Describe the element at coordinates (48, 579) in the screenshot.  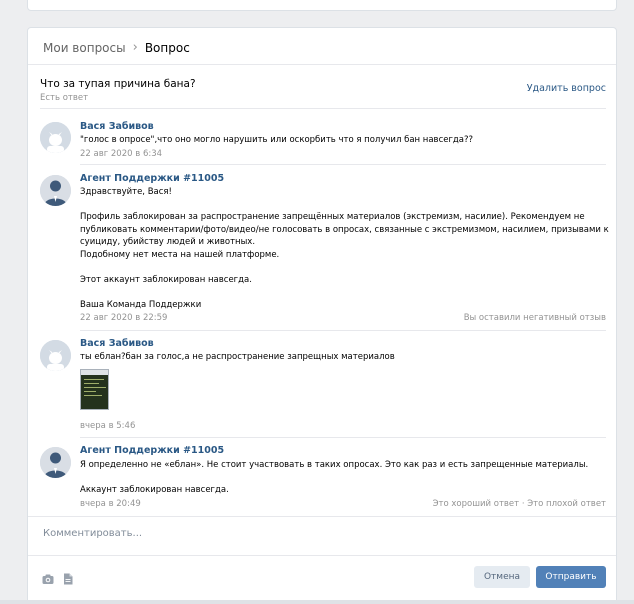
I see `camera-icon` at that location.